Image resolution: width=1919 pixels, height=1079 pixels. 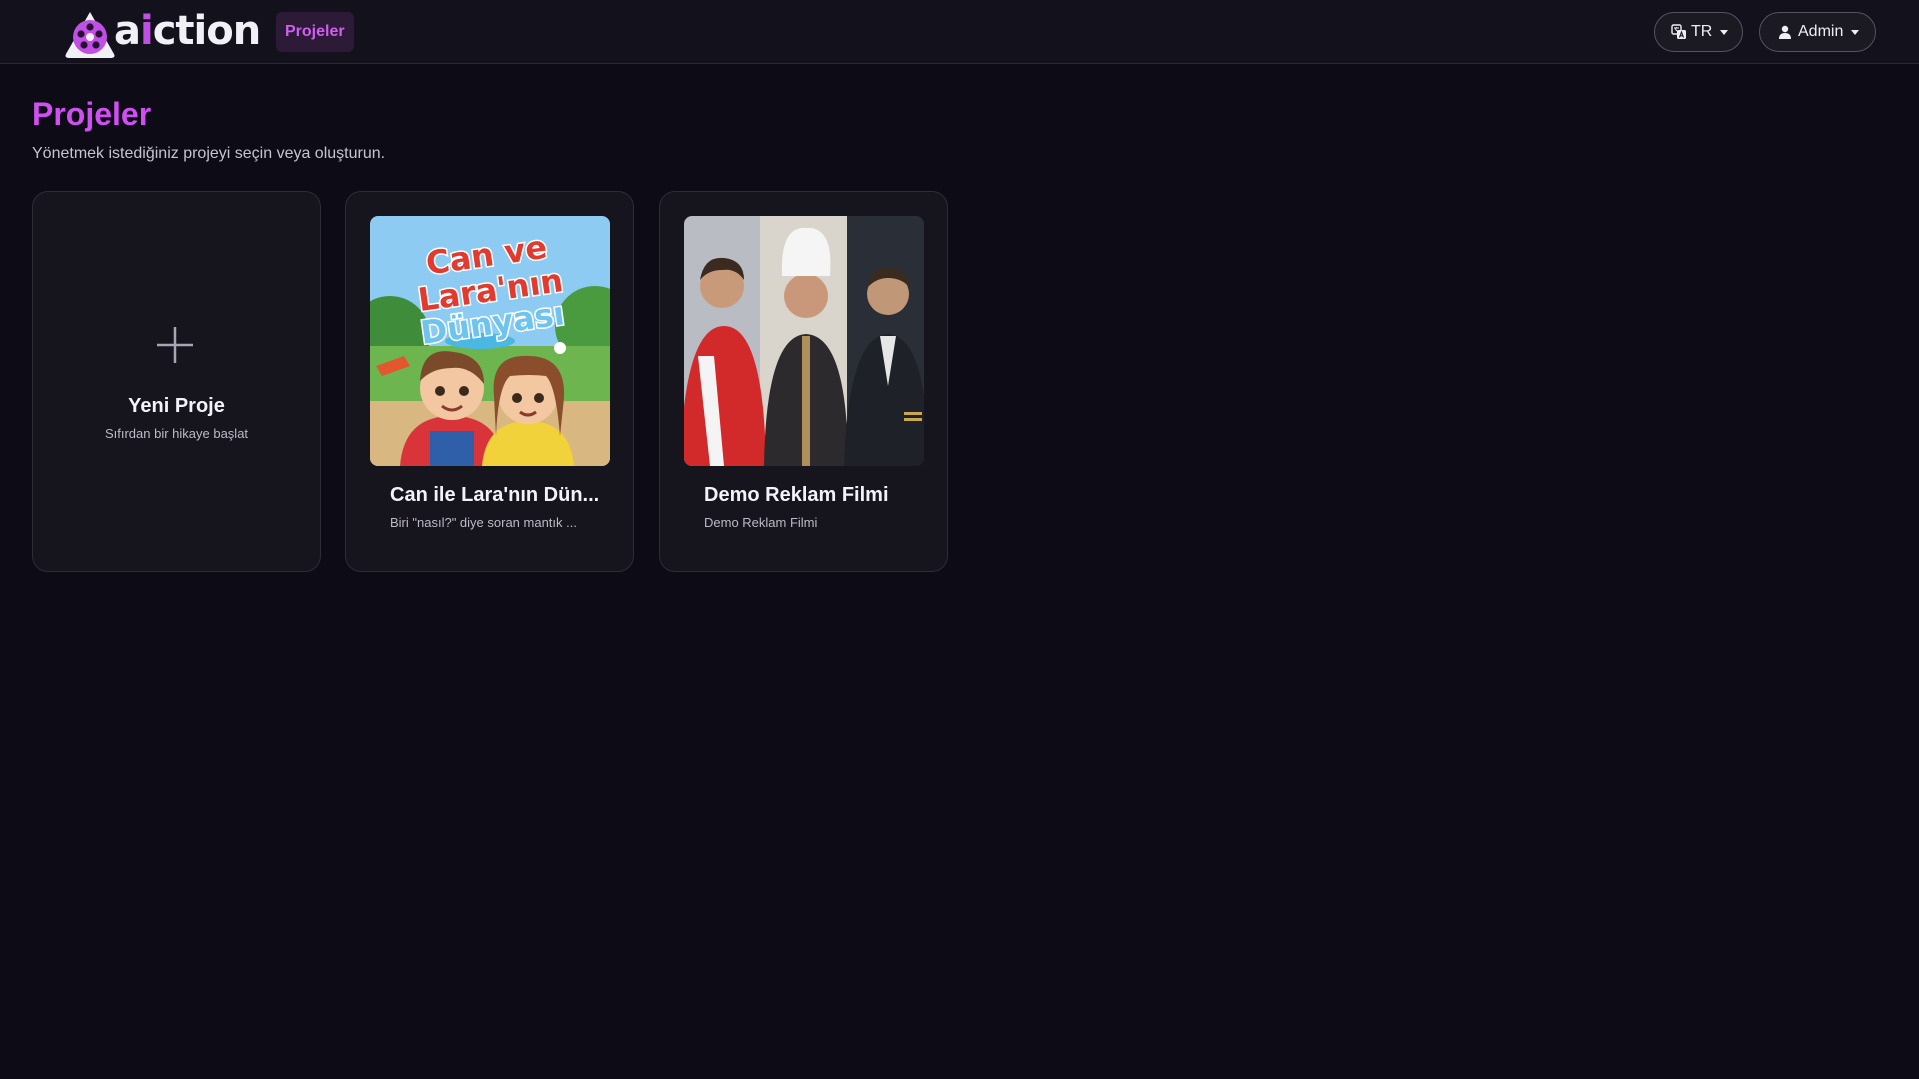 I want to click on brand-logo: aiction, so click(x=161, y=33).